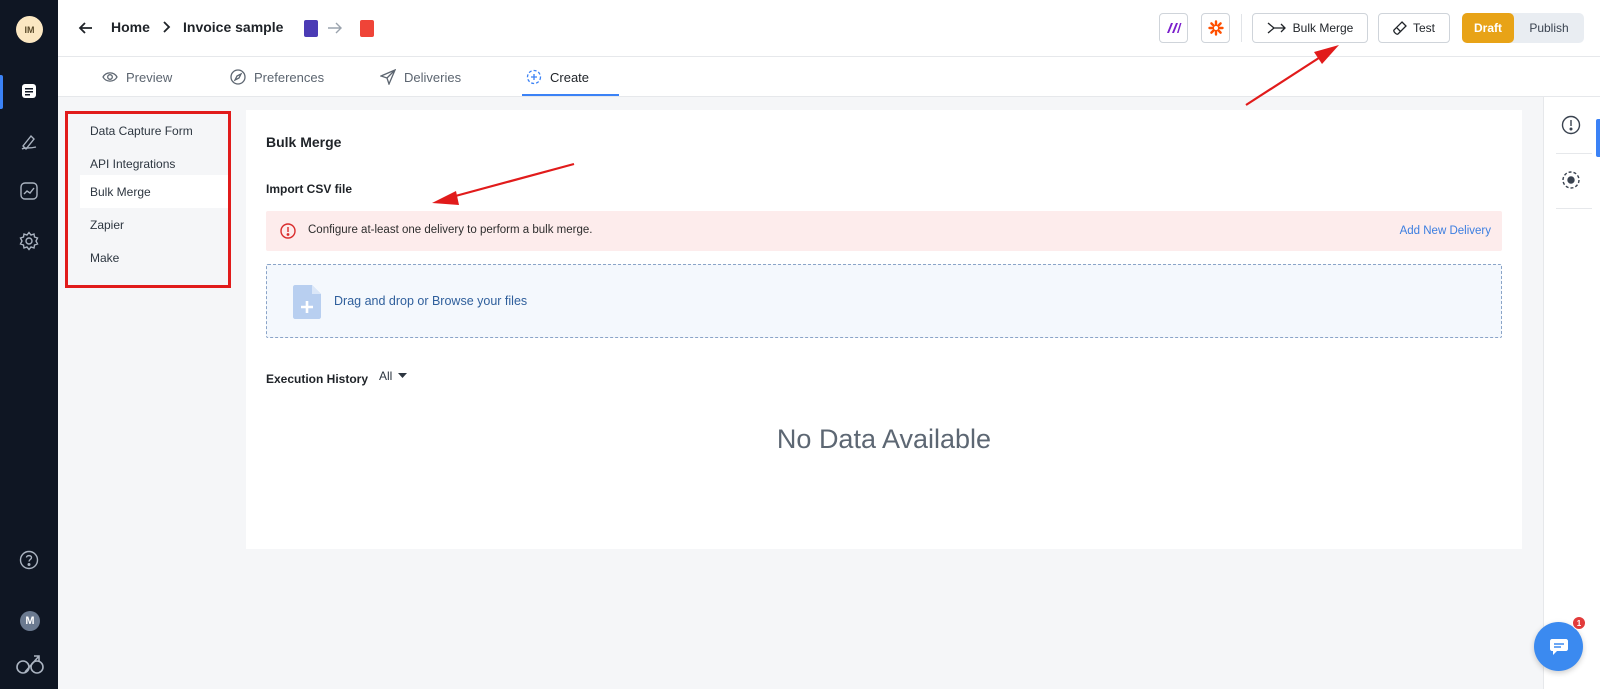  I want to click on info-icon, so click(1571, 125).